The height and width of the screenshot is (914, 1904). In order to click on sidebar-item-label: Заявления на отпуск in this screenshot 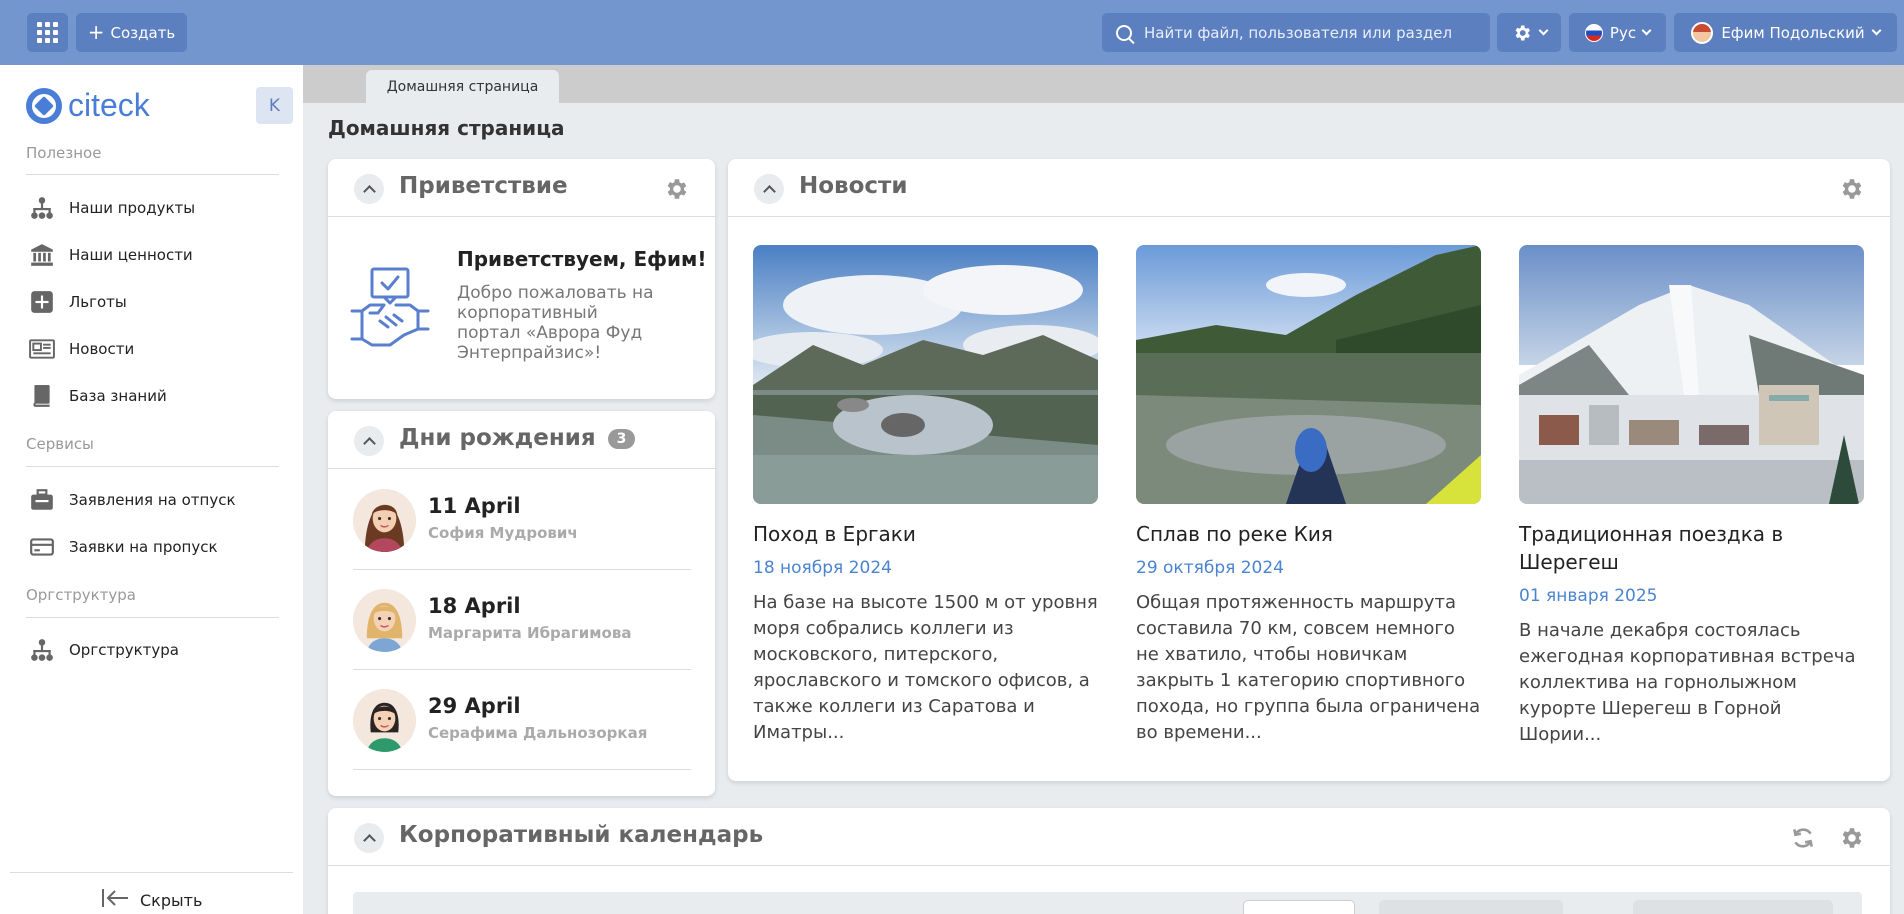, I will do `click(152, 500)`.